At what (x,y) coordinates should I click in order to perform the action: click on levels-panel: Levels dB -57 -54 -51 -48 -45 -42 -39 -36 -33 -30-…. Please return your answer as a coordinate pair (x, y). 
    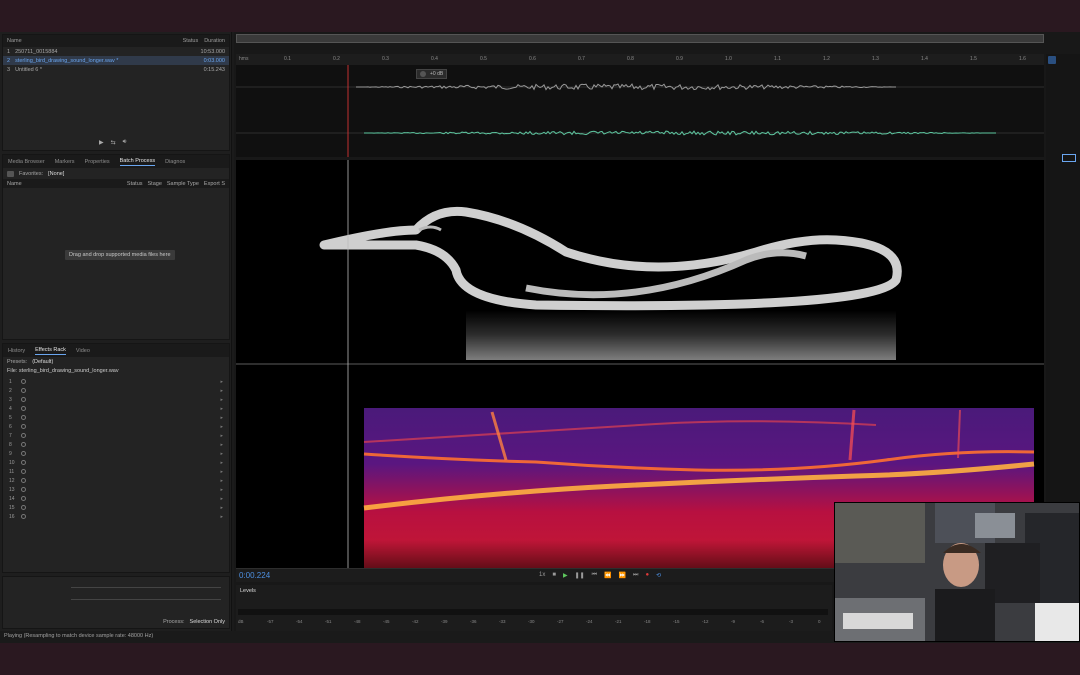
    Looking at the image, I should click on (534, 608).